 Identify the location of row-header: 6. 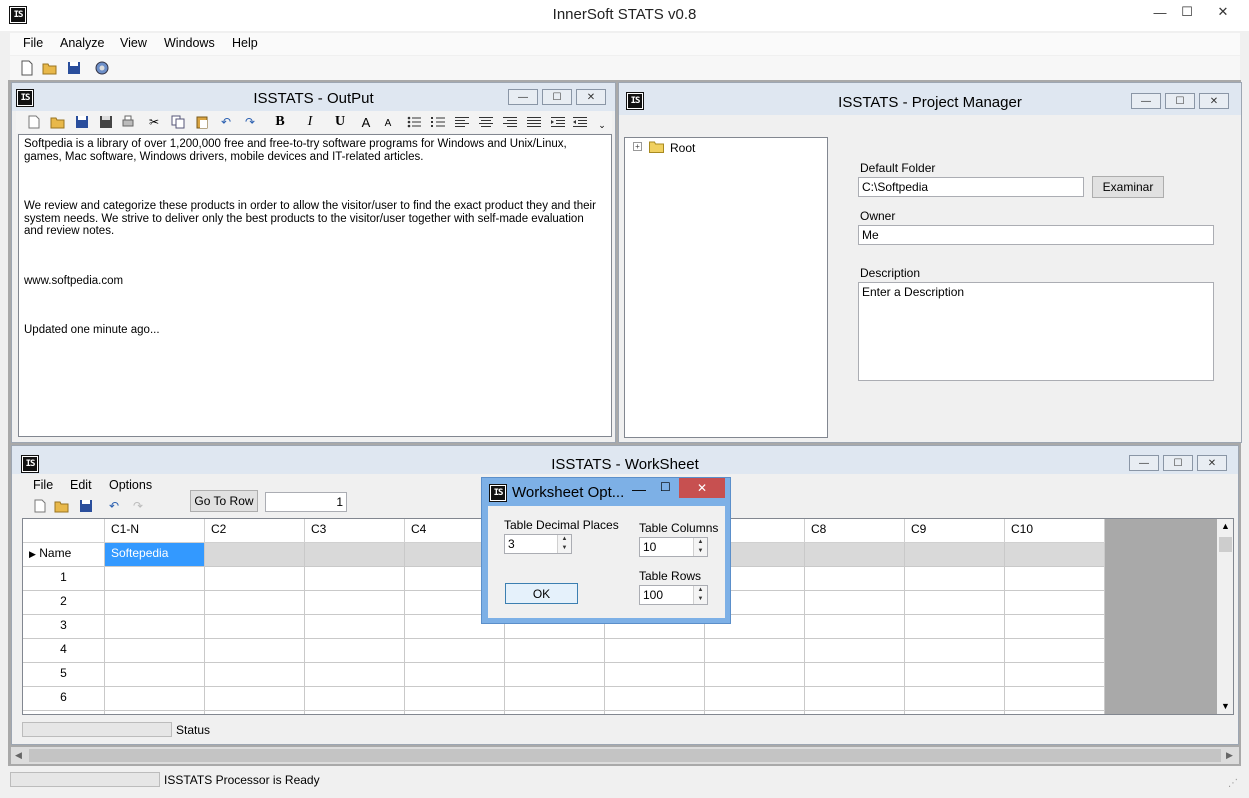
(64, 699).